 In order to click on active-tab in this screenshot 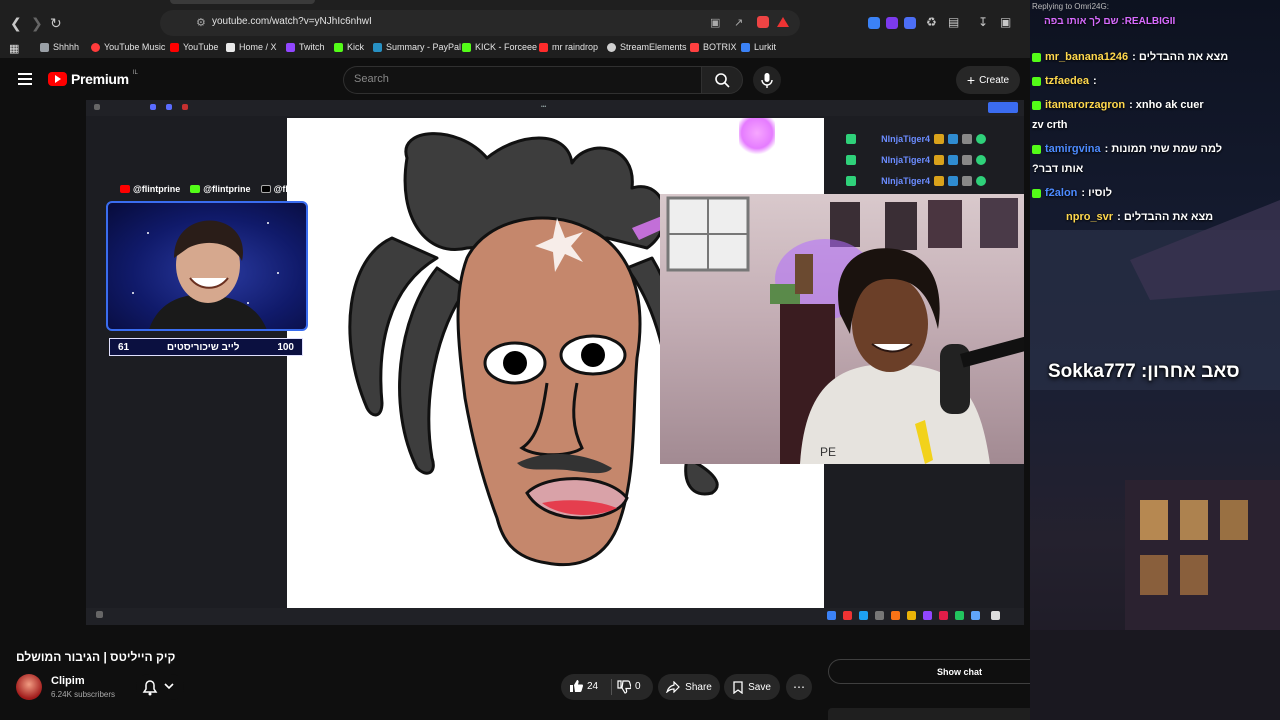, I will do `click(242, 2)`.